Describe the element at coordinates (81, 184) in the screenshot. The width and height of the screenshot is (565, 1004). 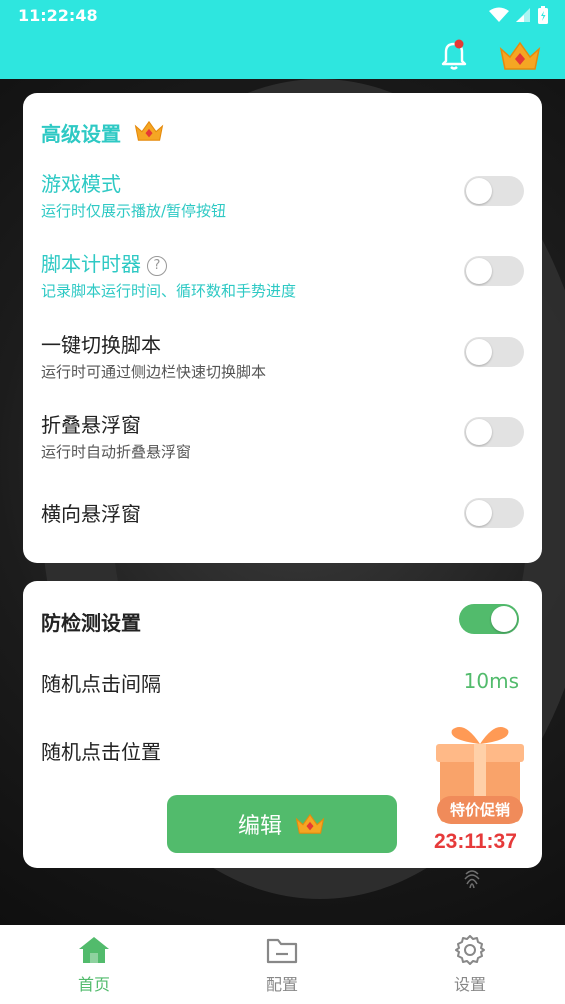
I see `setting-title: 游戏模式` at that location.